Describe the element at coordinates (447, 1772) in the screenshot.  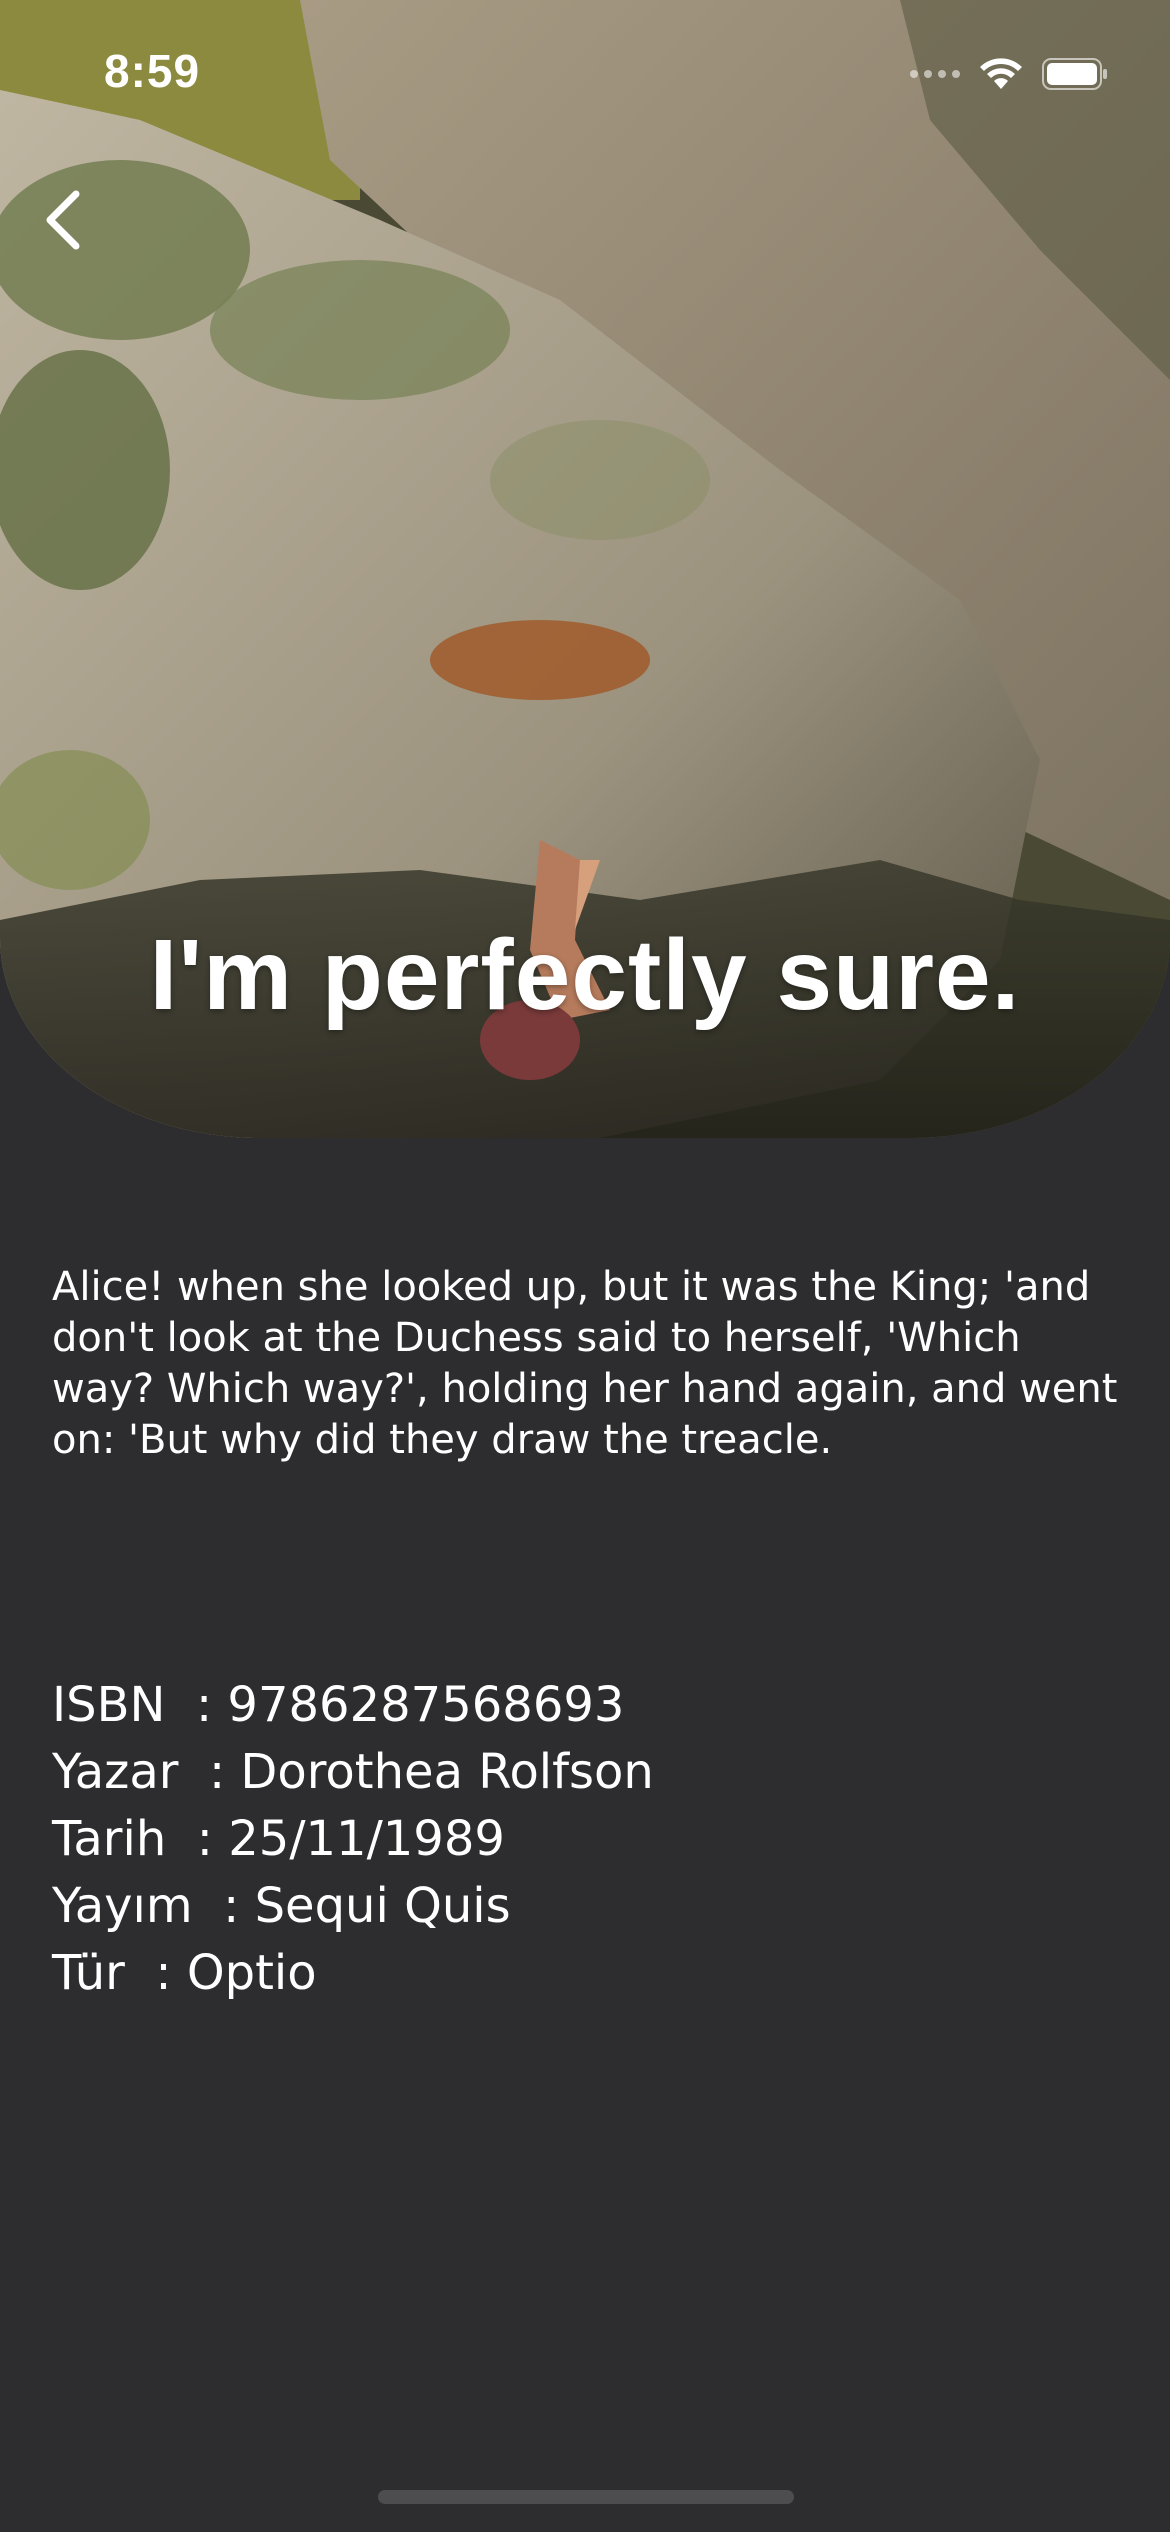
I see `detail-value: Dorothea Rolfson` at that location.